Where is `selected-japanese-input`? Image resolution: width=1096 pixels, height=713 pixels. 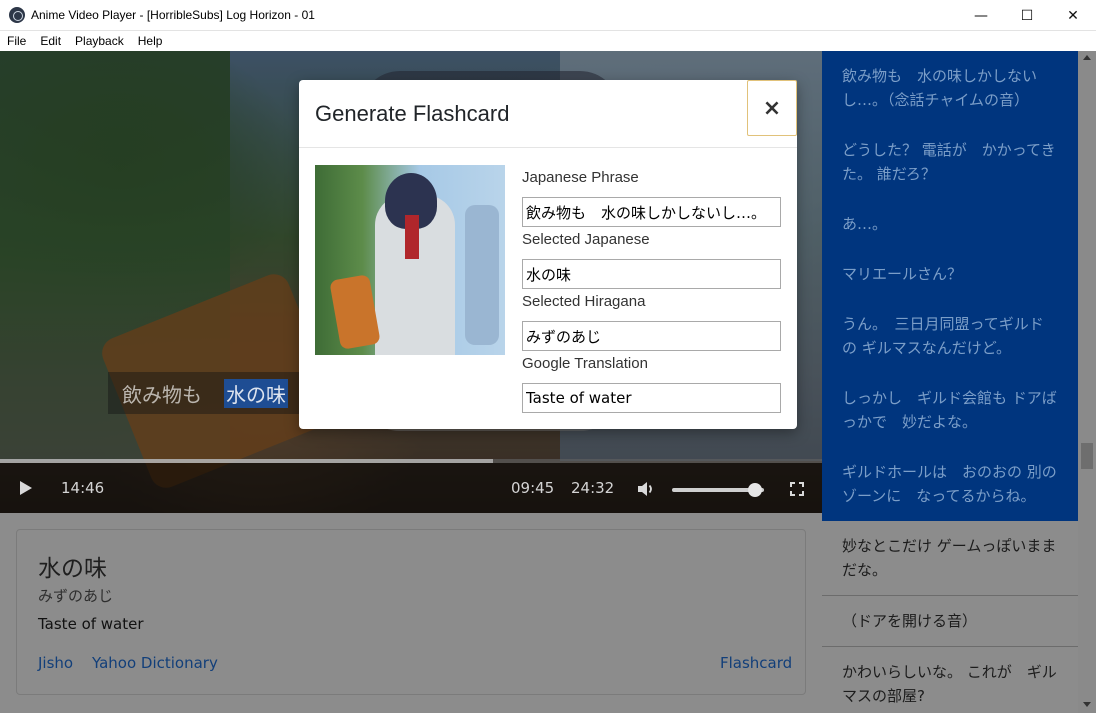 selected-japanese-input is located at coordinates (651, 274).